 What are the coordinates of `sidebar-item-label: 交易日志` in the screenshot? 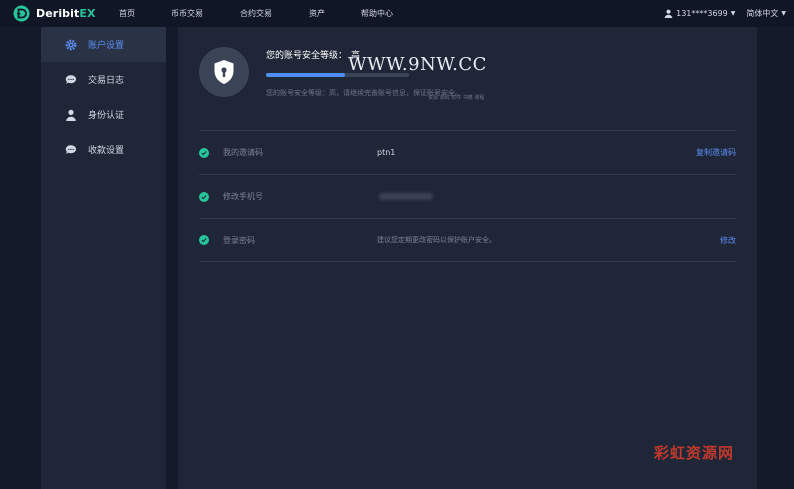 It's located at (106, 81).